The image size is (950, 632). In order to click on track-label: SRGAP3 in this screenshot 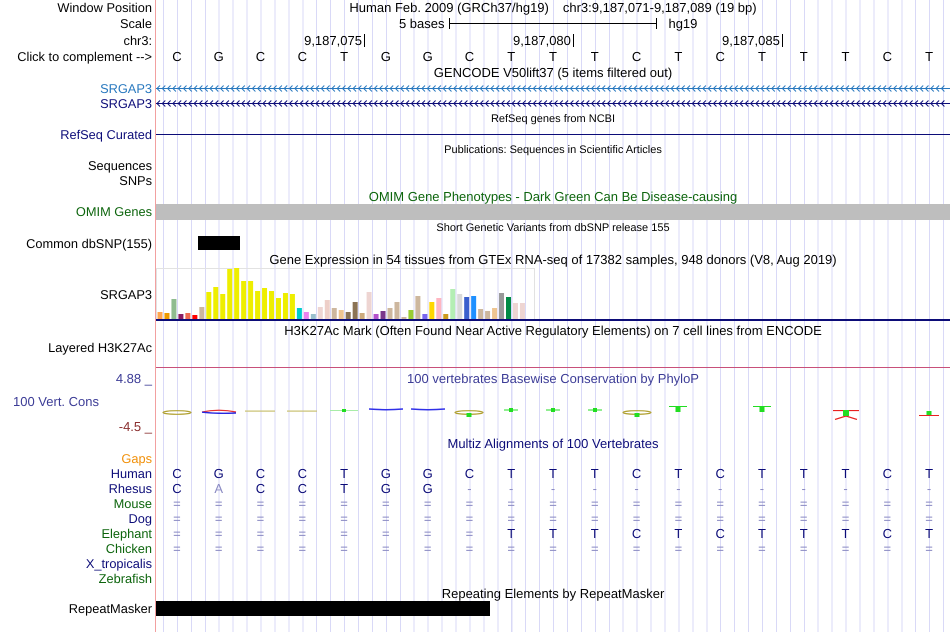, I will do `click(126, 295)`.